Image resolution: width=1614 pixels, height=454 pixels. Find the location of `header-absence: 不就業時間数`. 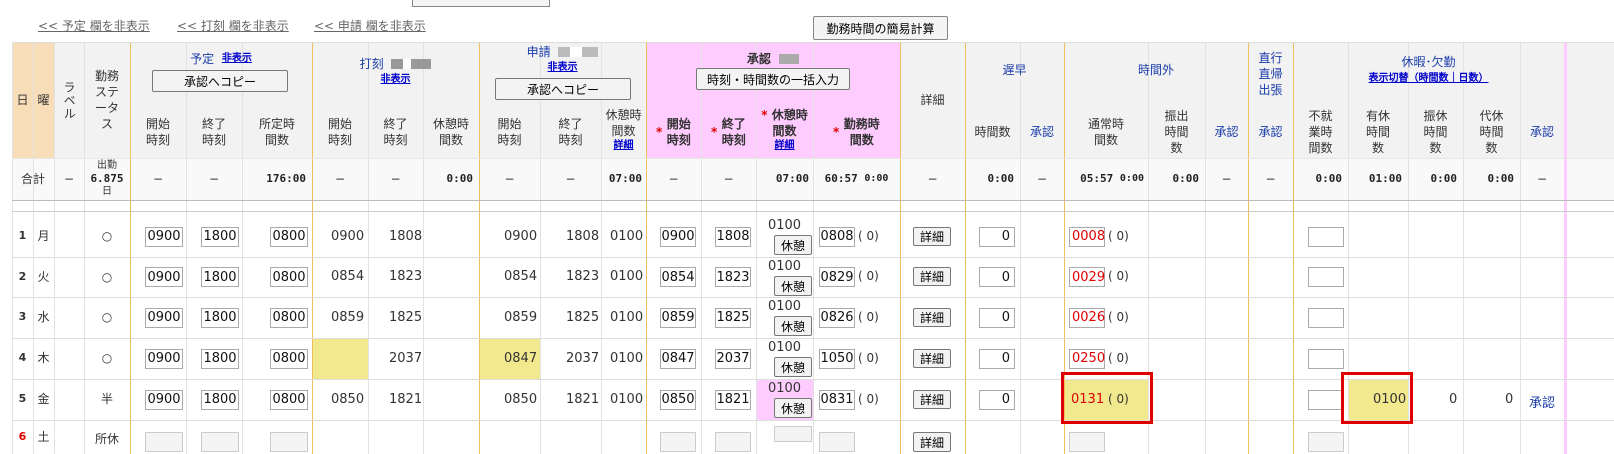

header-absence: 不就業時間数 is located at coordinates (1320, 132).